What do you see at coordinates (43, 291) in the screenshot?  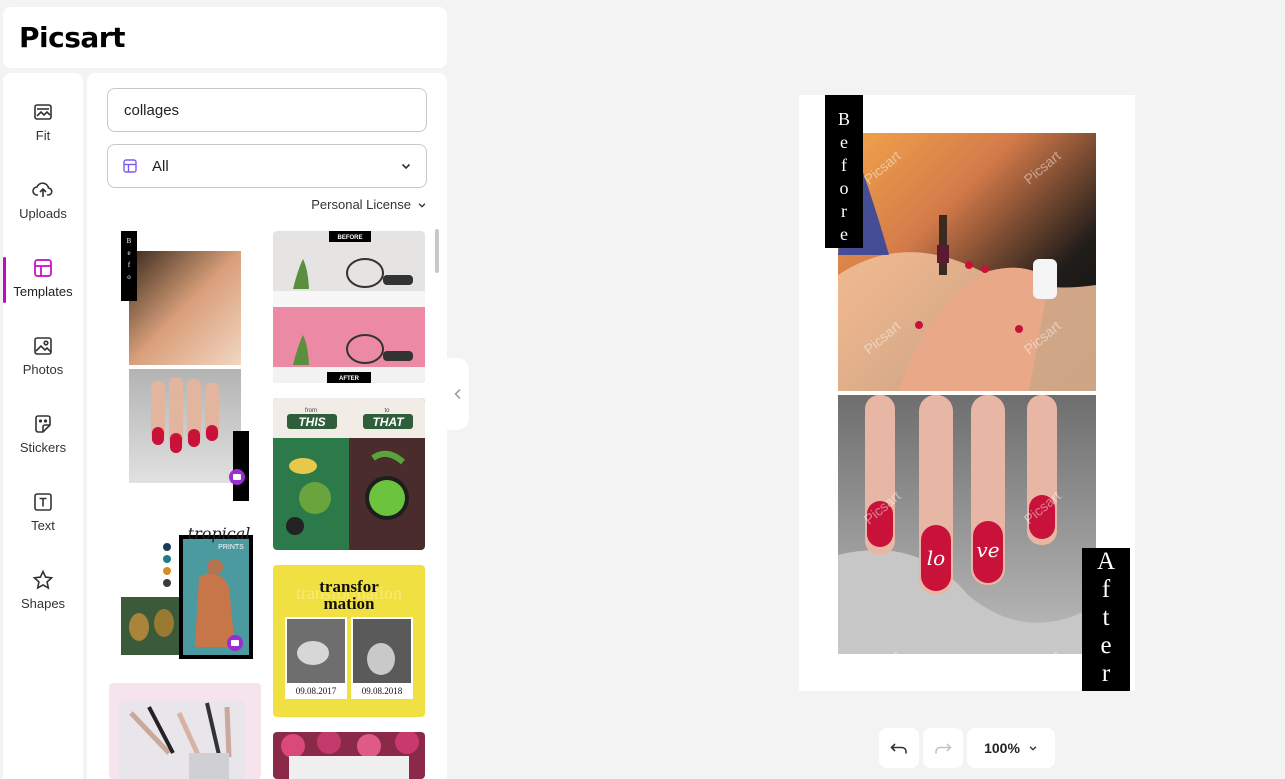 I see `rail-label: Templates` at bounding box center [43, 291].